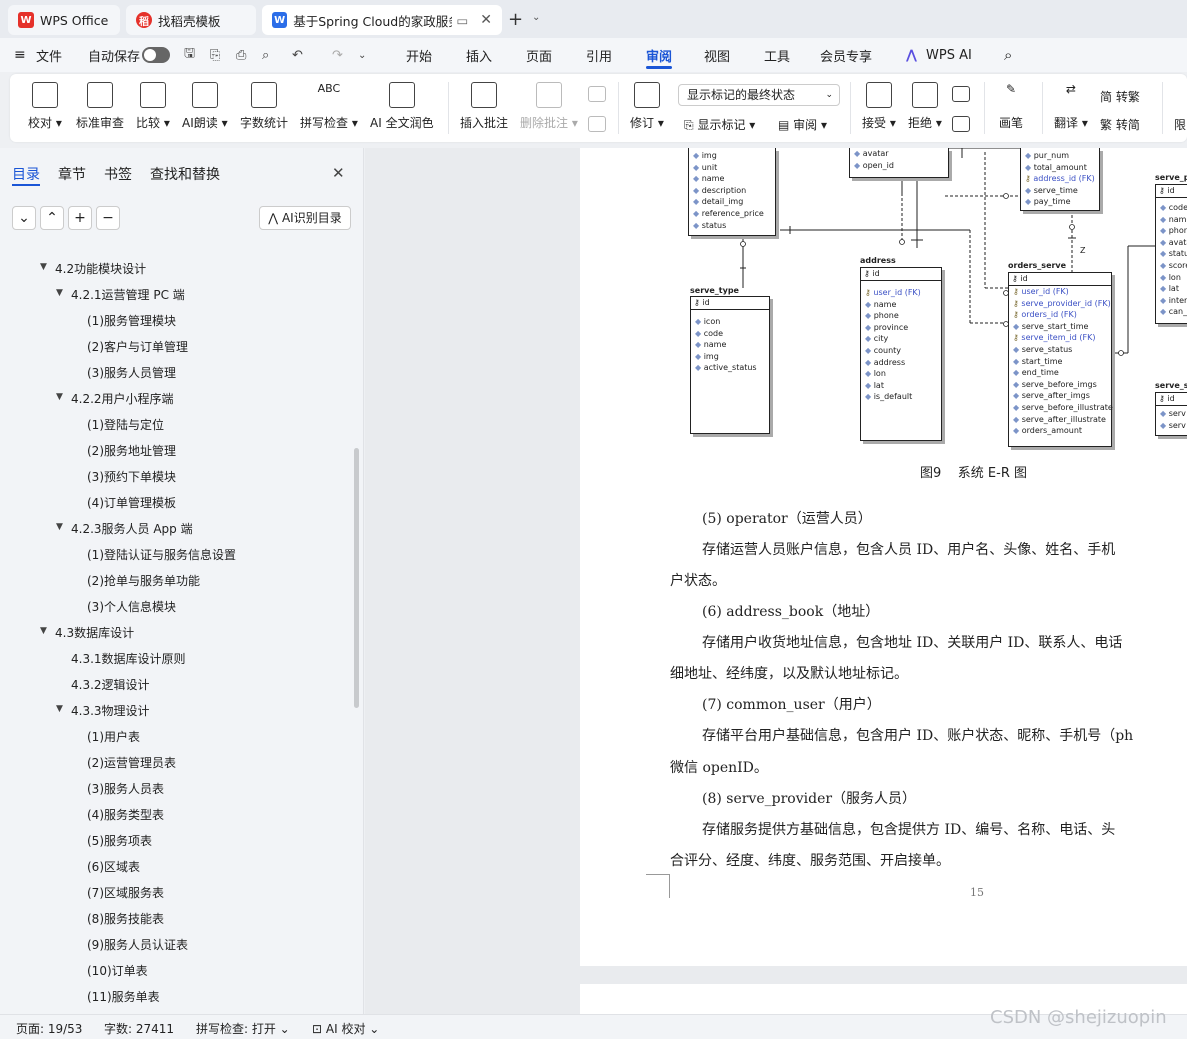 The height and width of the screenshot is (1039, 1187). I want to click on file-menu: 文件, so click(49, 55).